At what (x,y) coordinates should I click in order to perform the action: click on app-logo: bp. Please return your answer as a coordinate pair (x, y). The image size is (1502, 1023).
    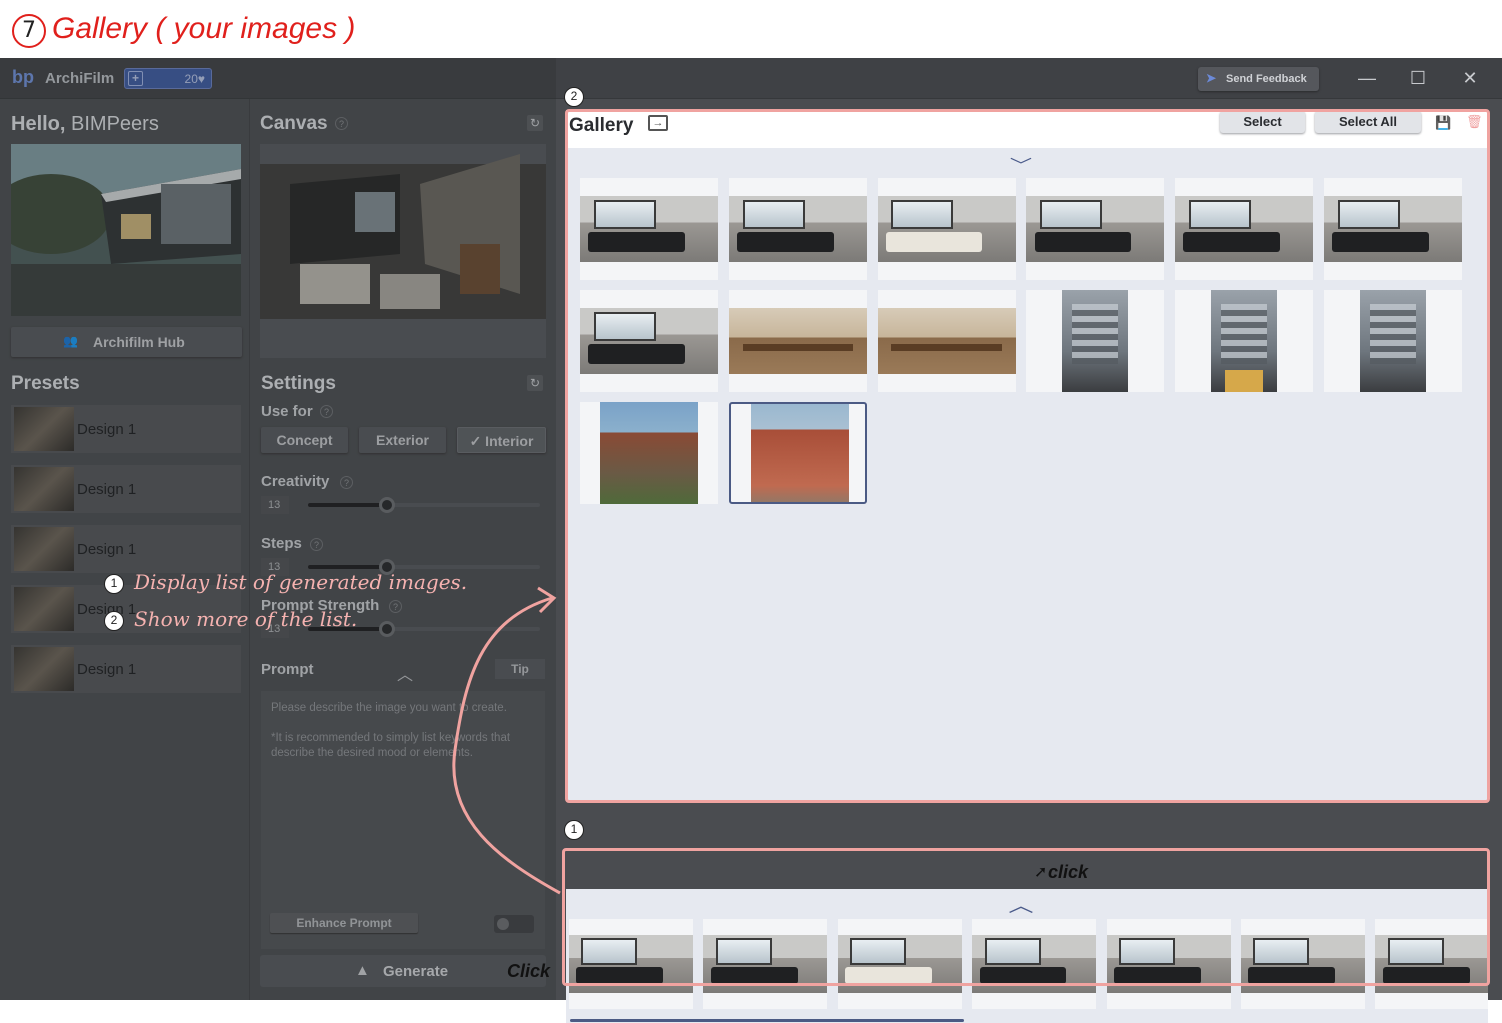
    Looking at the image, I should click on (23, 77).